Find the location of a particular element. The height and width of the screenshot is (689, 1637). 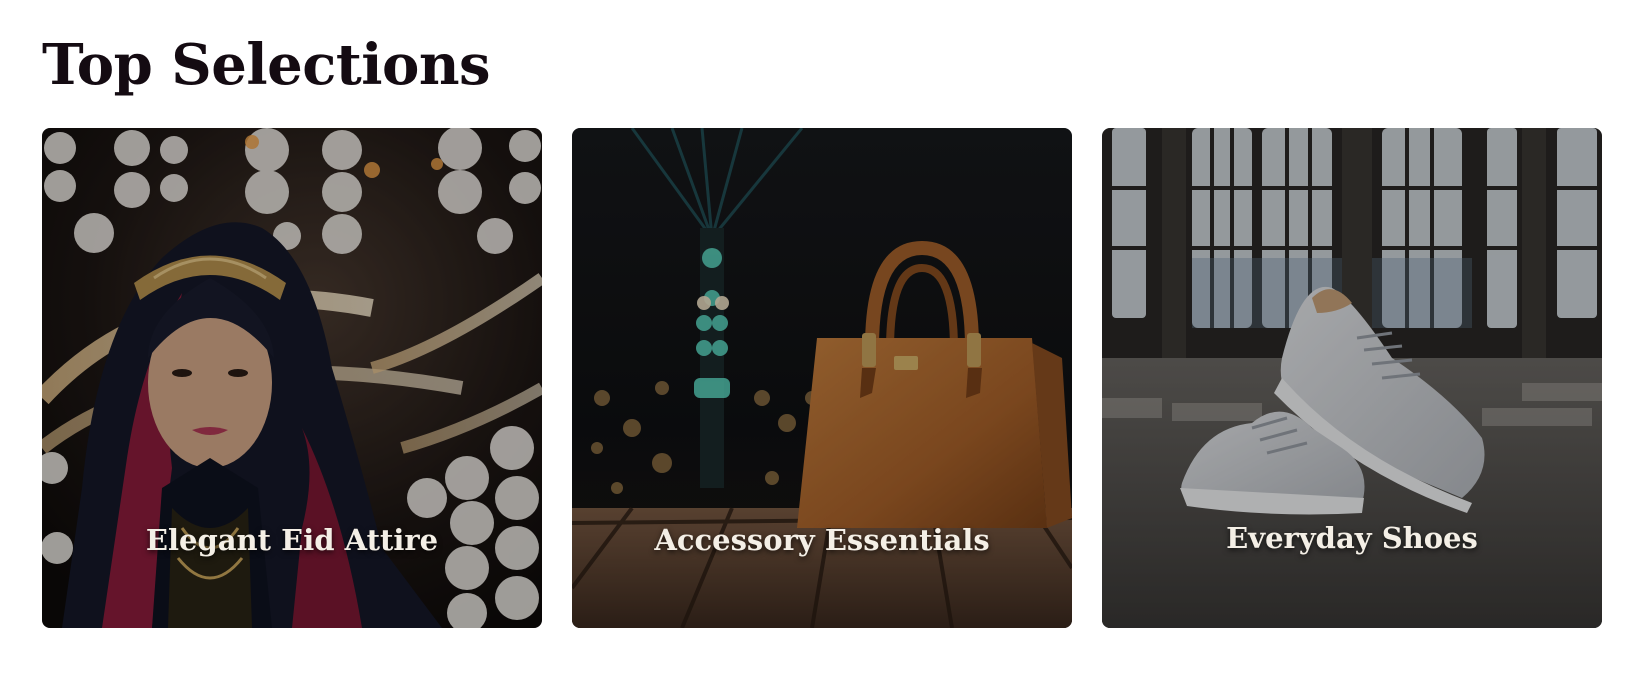

card-label: Accessory Essentials is located at coordinates (822, 540).